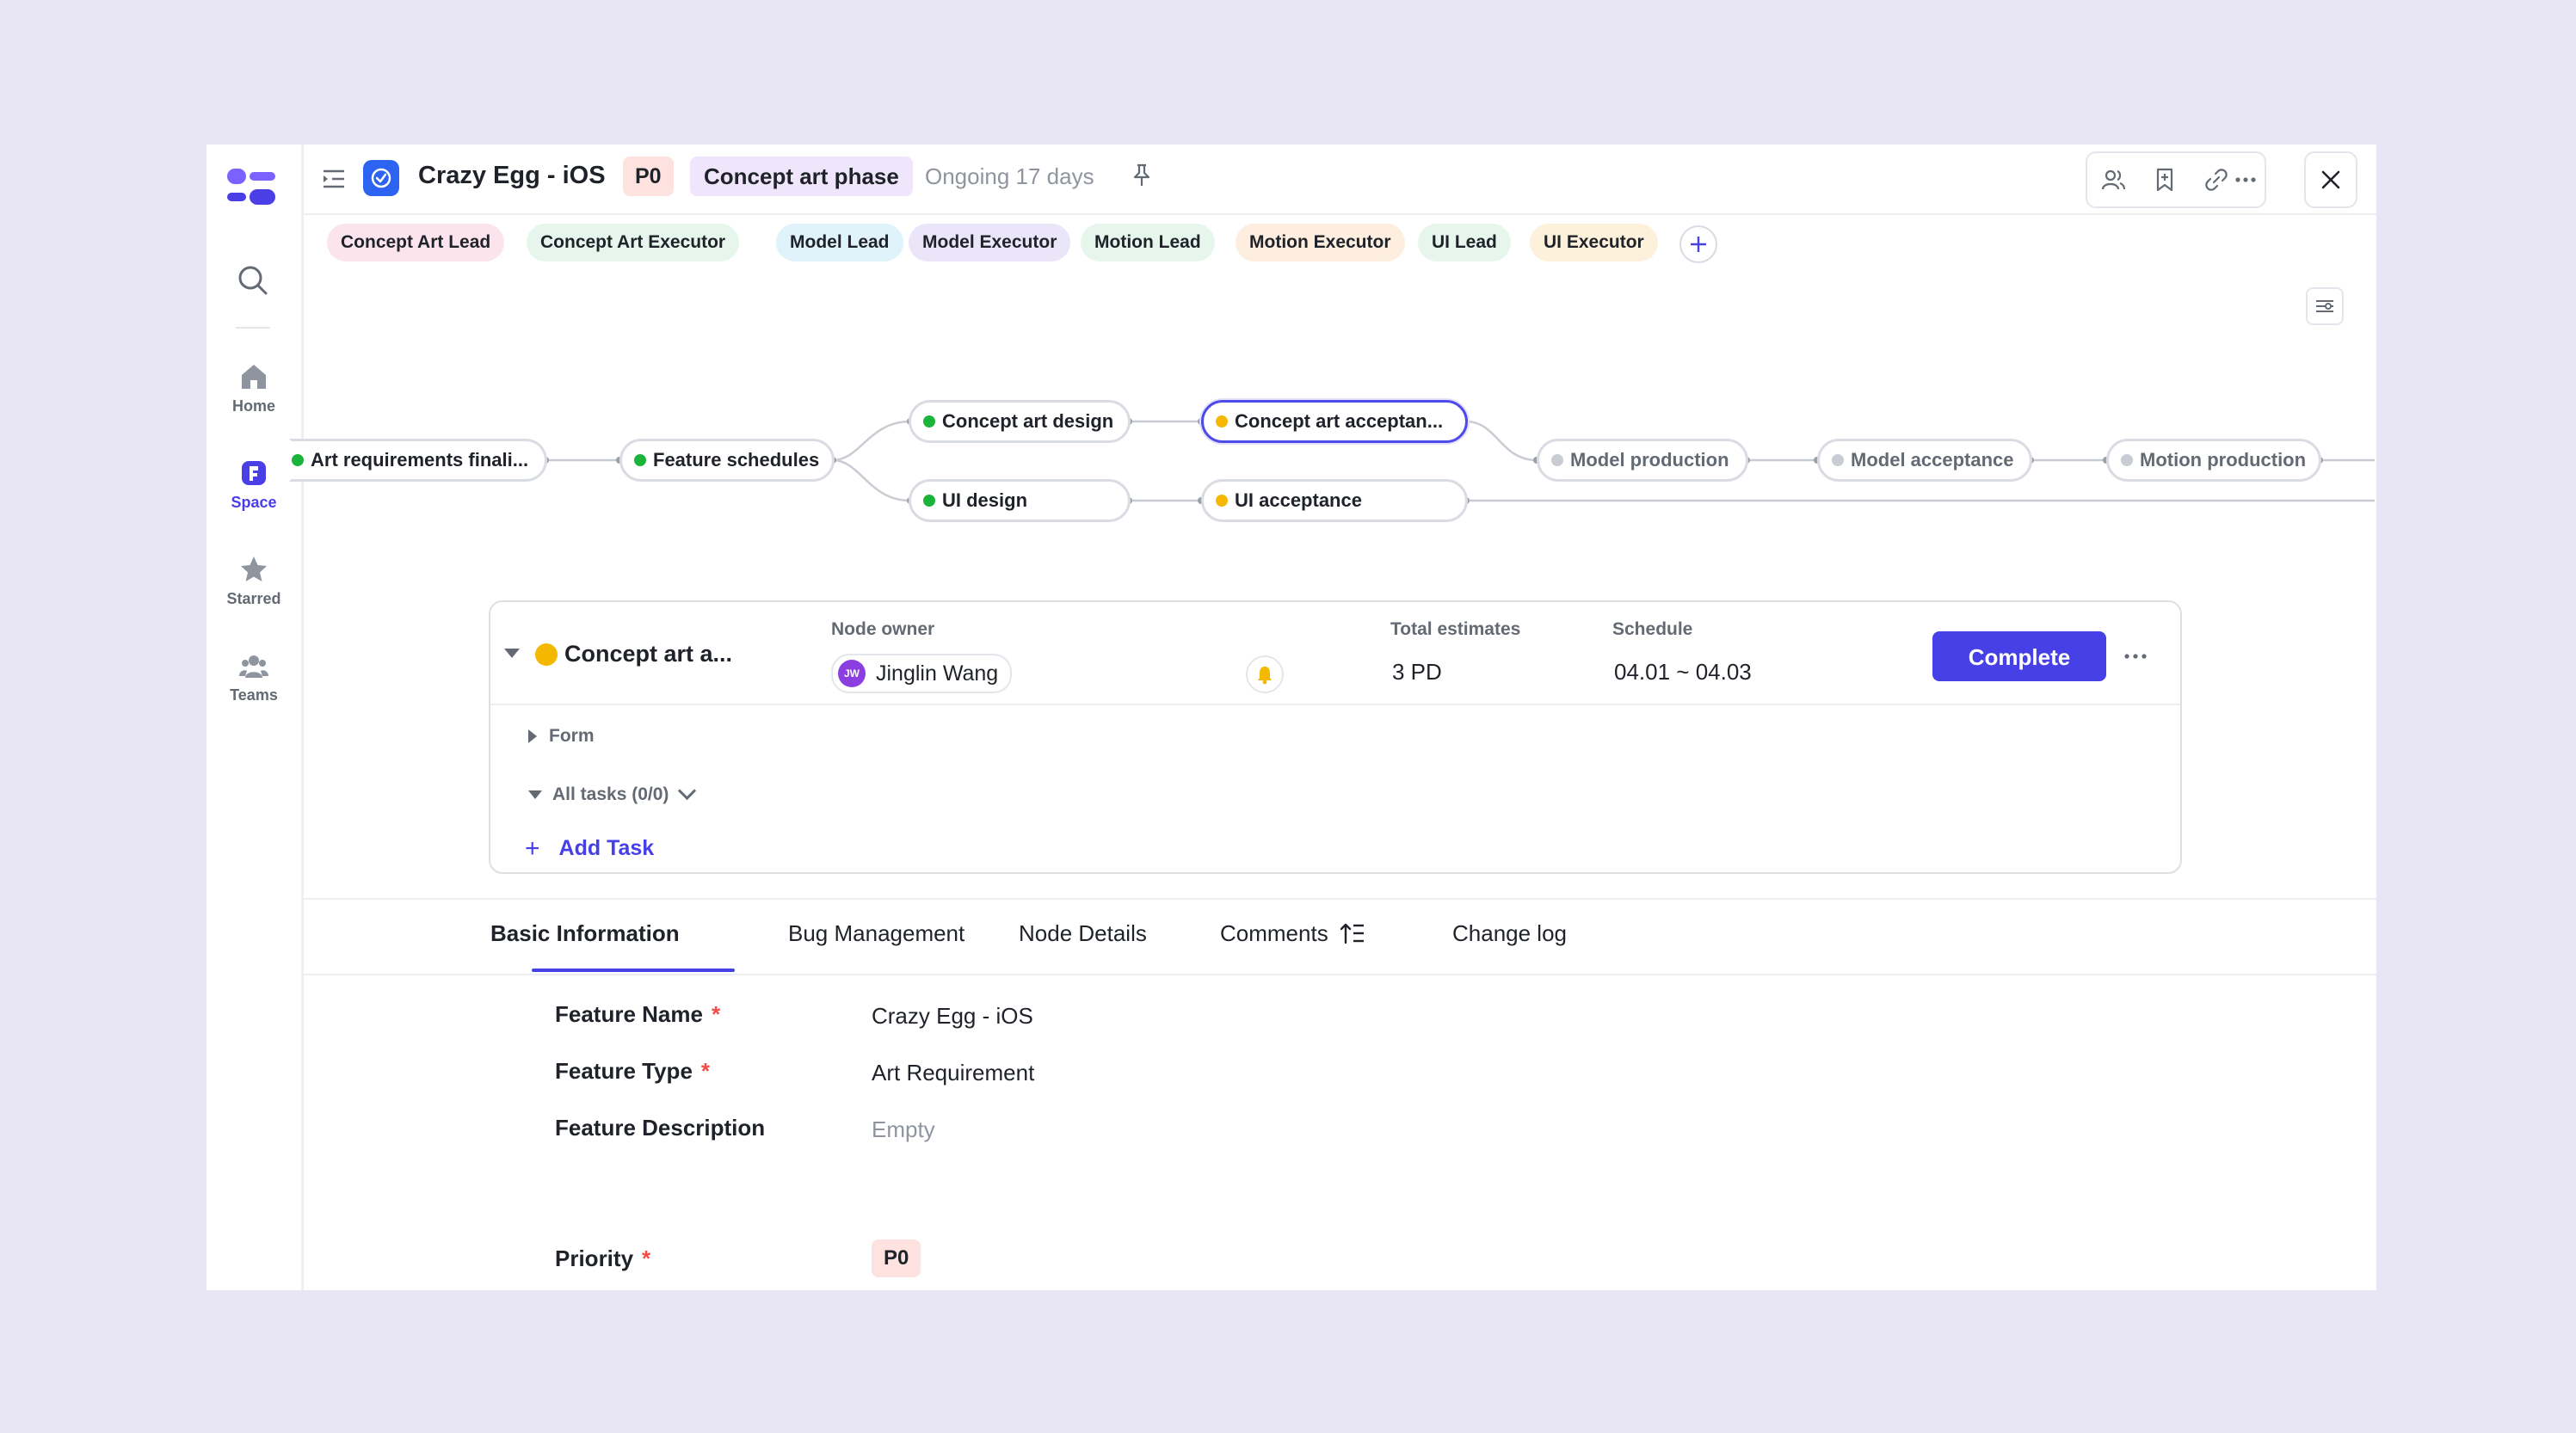  I want to click on role-chip: UI Executor, so click(1594, 242).